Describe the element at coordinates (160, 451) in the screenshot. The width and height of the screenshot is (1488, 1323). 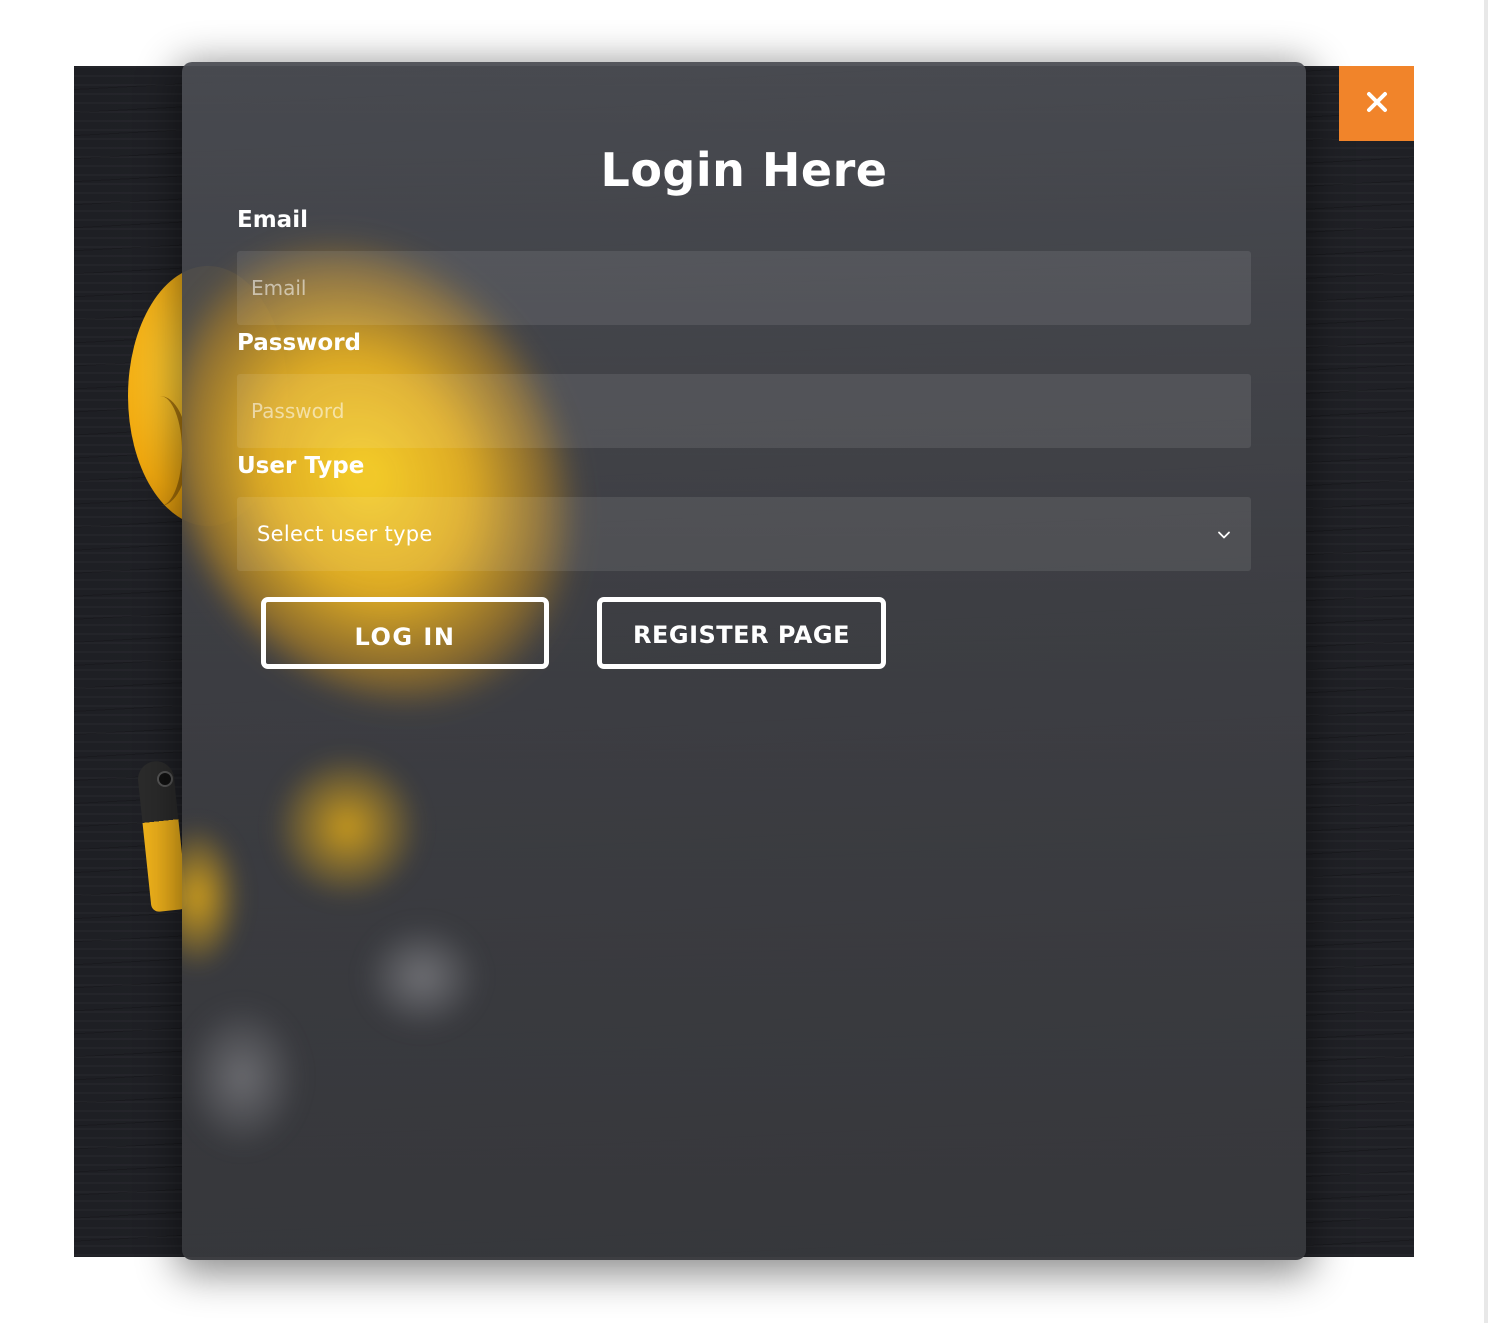
I see `hard-hat-rim` at that location.